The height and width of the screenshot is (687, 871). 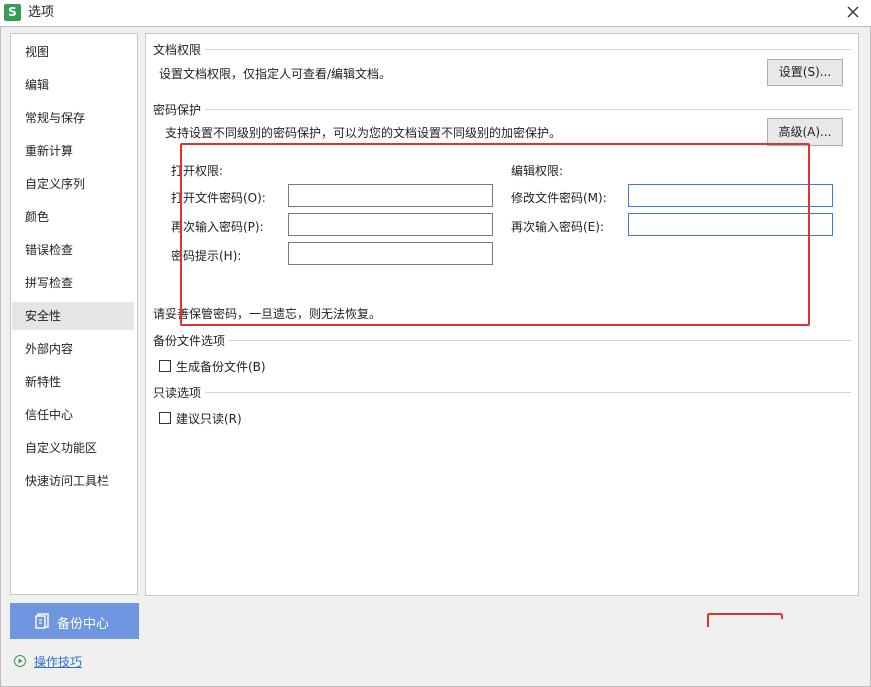 What do you see at coordinates (275, 74) in the screenshot?
I see `doc-permission-description: 设置文档权限，仅指定人可查看/编辑文档。` at bounding box center [275, 74].